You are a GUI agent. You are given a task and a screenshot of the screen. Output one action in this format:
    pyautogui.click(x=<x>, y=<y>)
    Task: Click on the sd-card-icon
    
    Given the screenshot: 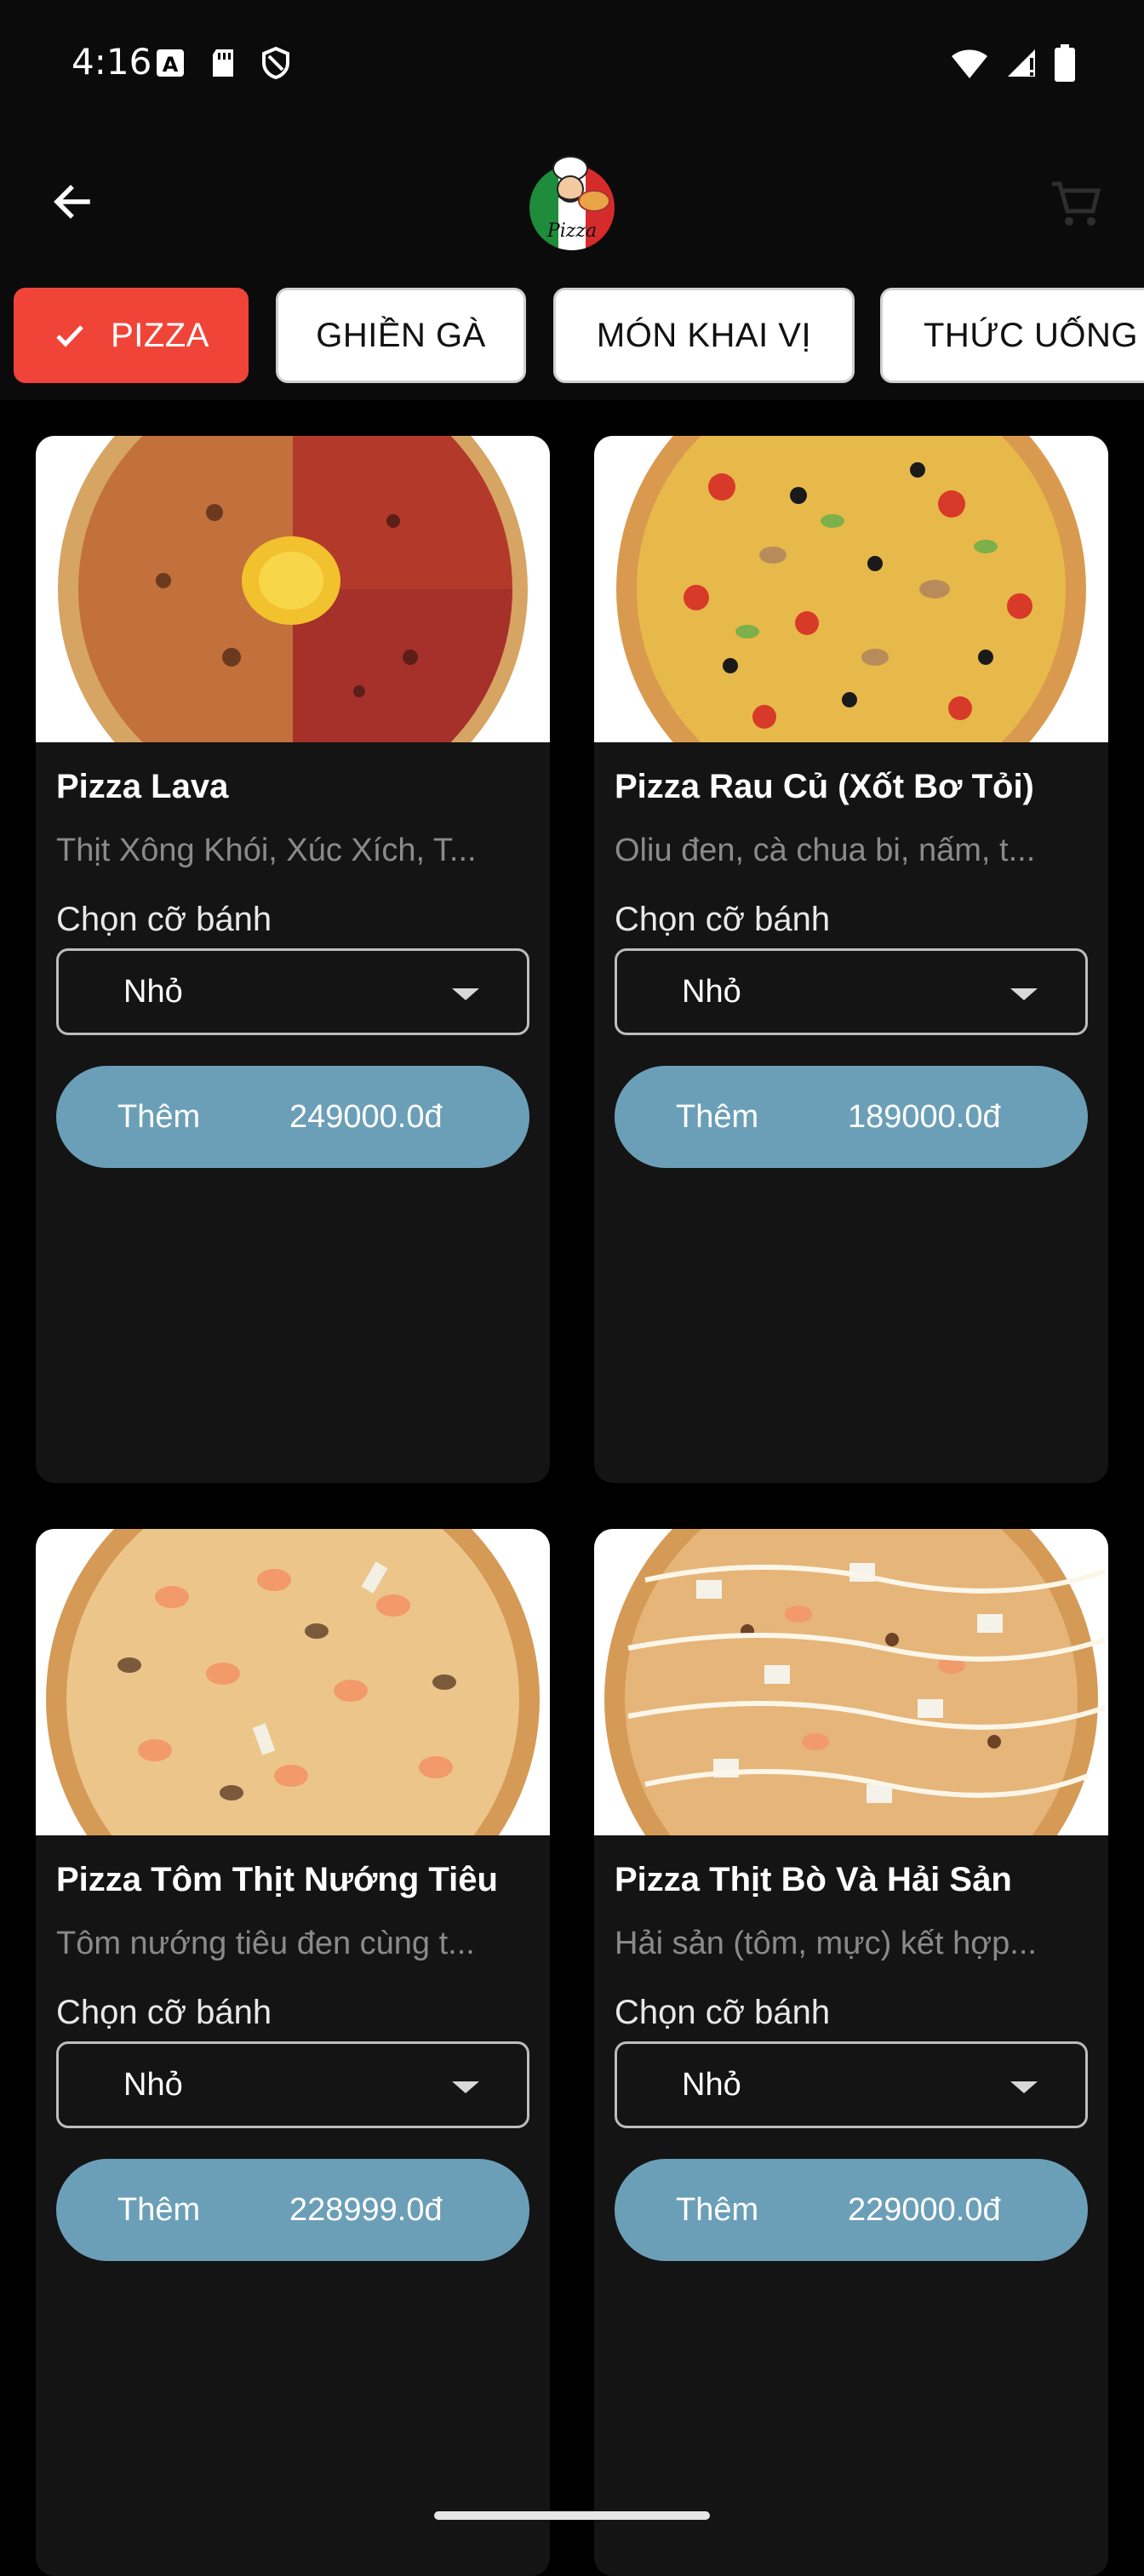 What is the action you would take?
    pyautogui.click(x=223, y=63)
    